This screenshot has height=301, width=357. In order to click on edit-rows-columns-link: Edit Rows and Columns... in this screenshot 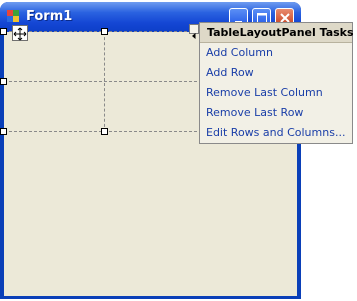, I will do `click(275, 132)`.